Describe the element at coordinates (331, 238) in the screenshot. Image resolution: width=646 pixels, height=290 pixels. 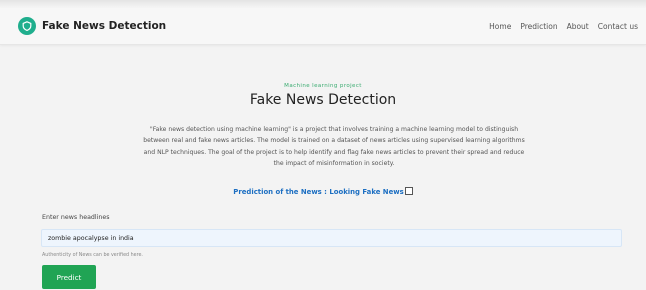
I see `headline-input` at that location.